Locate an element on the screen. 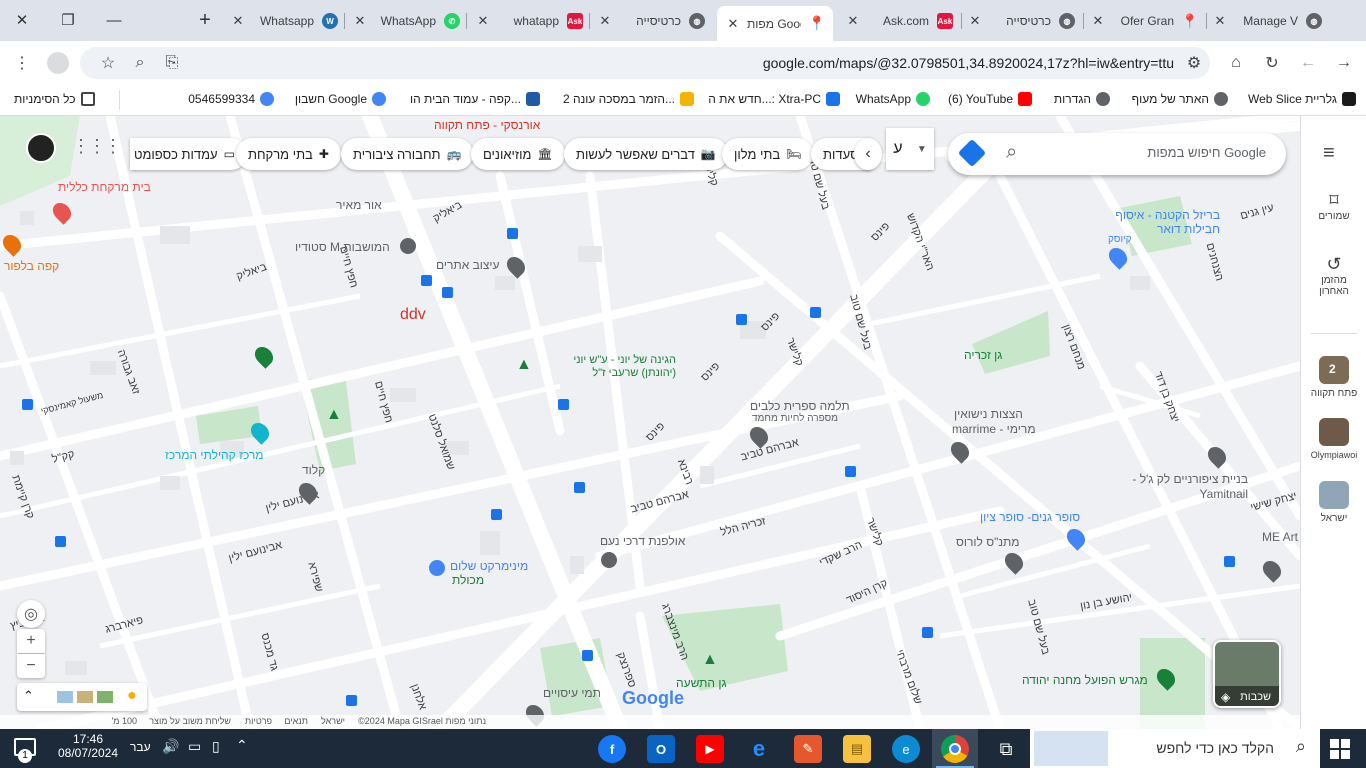 This screenshot has width=1366, height=768. place-label: אולפנת דרכי נעם is located at coordinates (642, 541).